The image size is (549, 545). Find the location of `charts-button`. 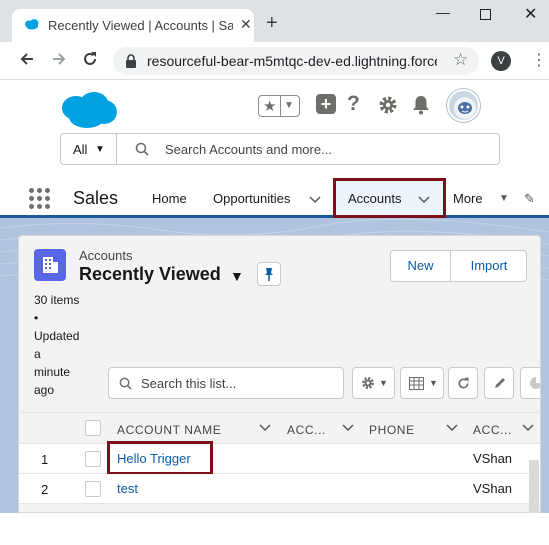

charts-button is located at coordinates (530, 383).